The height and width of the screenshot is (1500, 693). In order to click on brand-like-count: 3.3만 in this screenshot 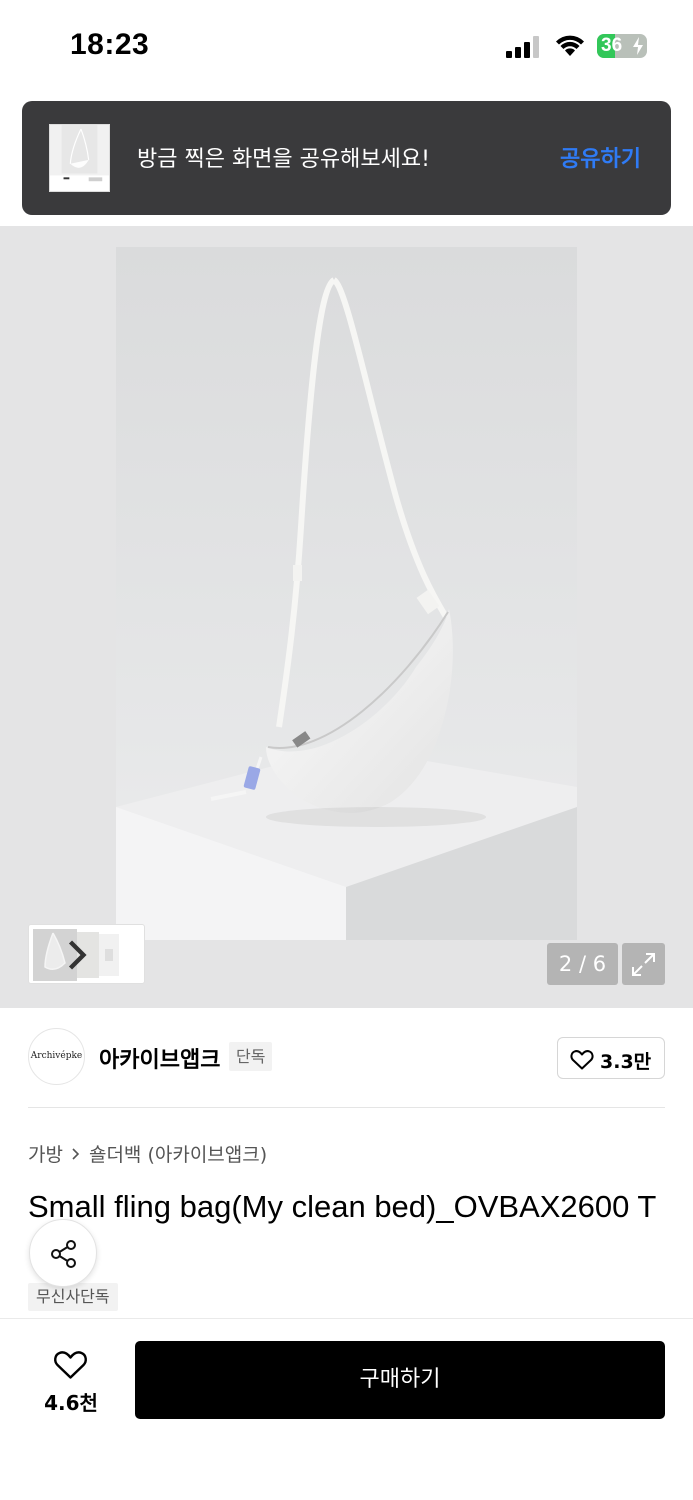, I will do `click(626, 1062)`.